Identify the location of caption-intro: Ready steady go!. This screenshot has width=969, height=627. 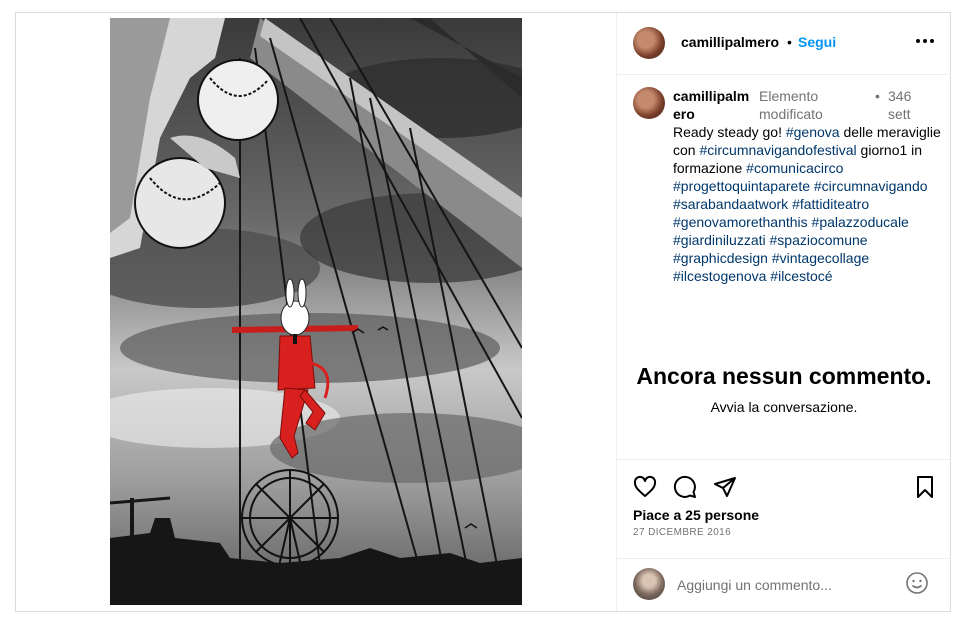
(729, 132).